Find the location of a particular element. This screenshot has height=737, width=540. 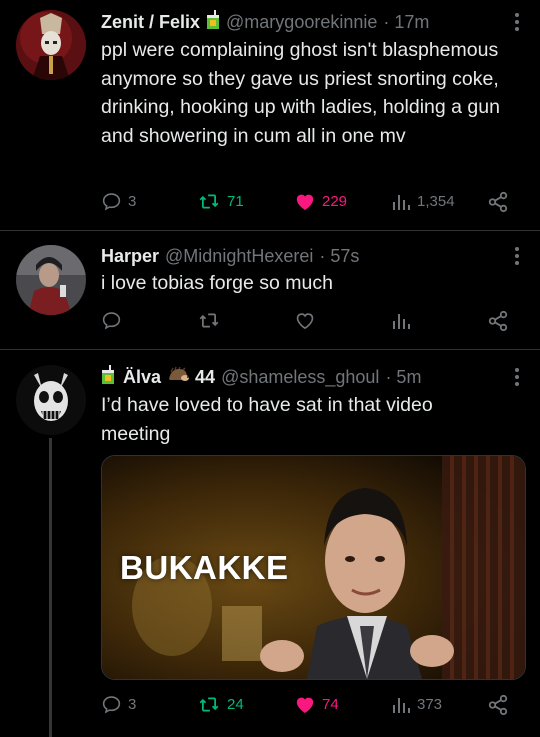

timestamp: · 57s is located at coordinates (339, 256).